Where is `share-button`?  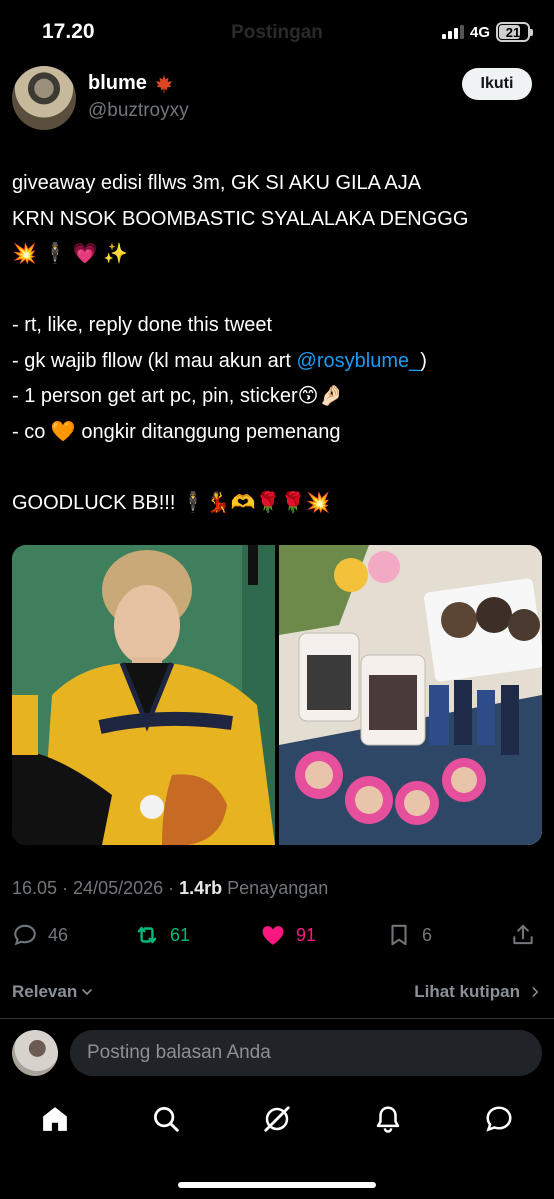
share-button is located at coordinates (523, 935).